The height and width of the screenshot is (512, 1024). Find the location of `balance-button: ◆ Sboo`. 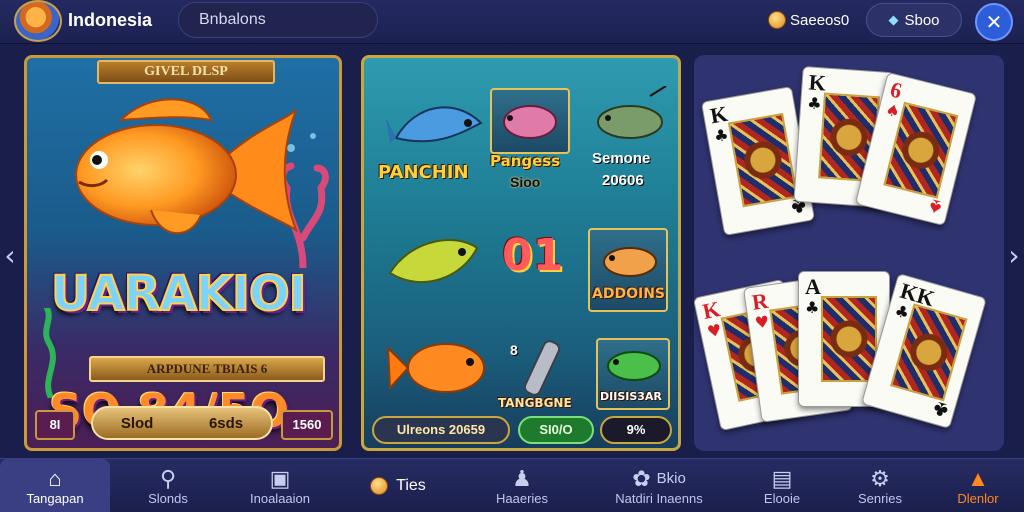

balance-button: ◆ Sboo is located at coordinates (914, 20).